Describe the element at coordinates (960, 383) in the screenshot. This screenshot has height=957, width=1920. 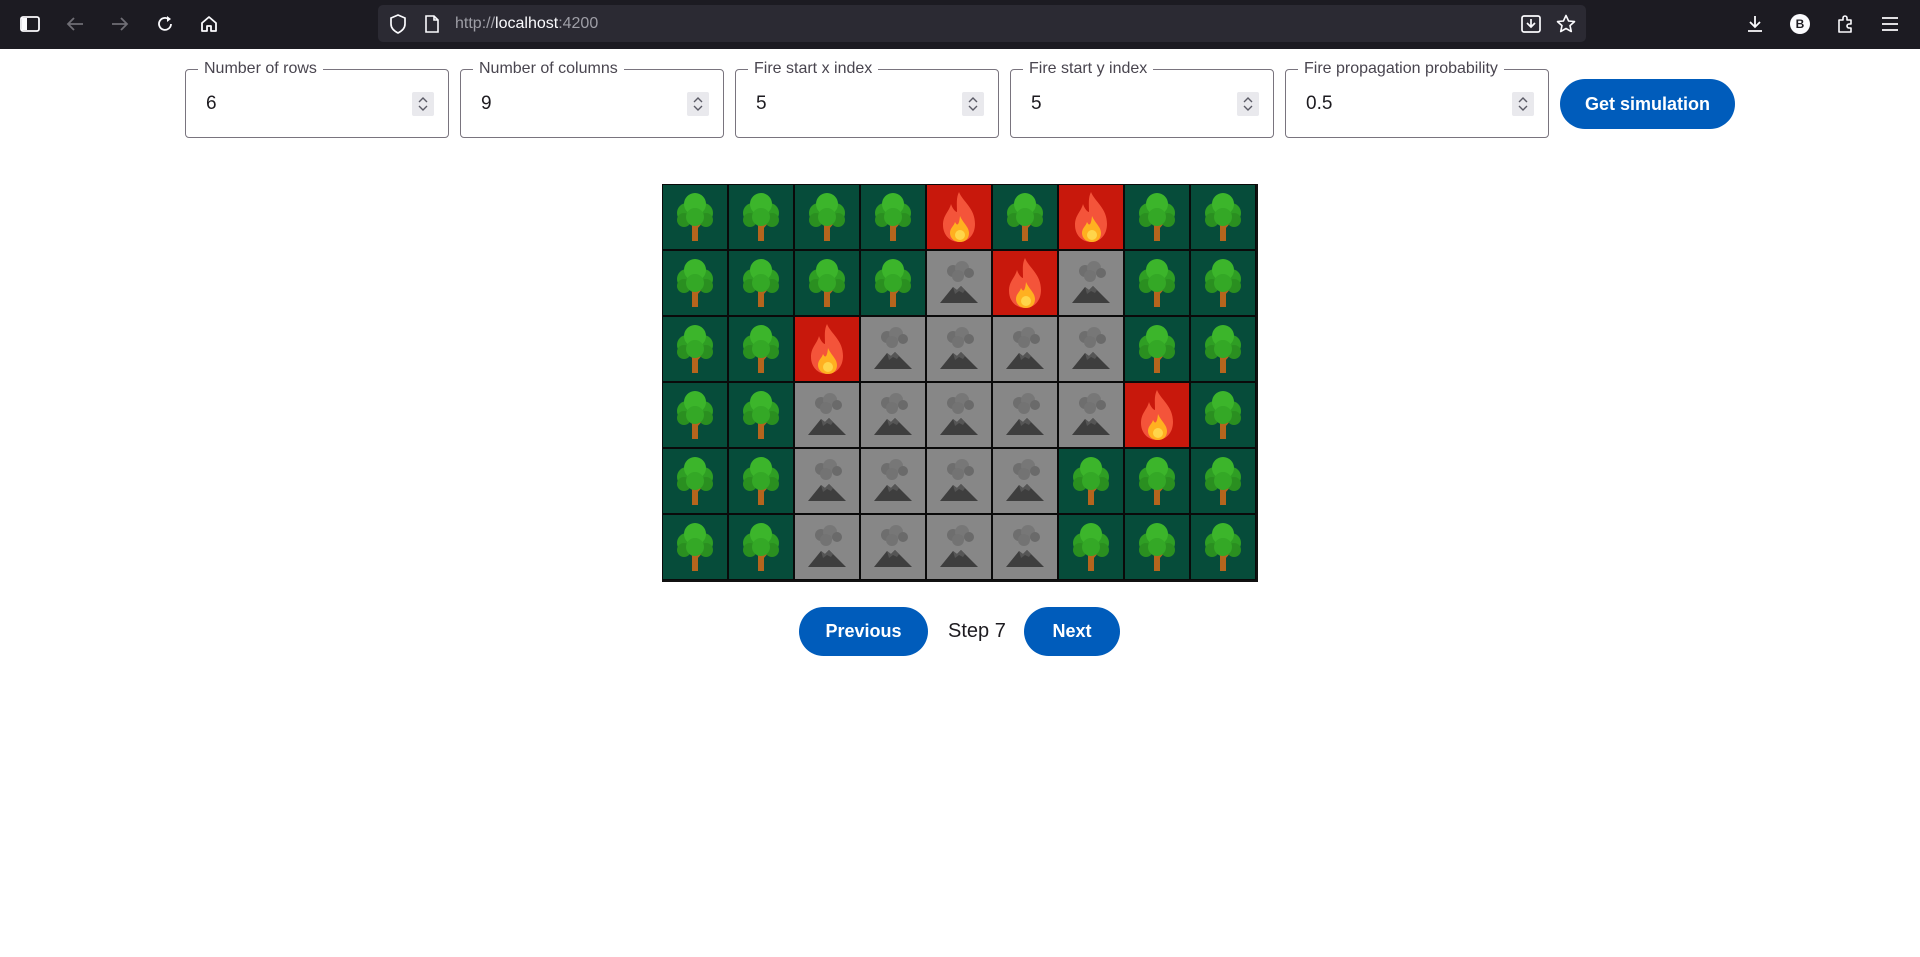
I see `forest-grid` at that location.